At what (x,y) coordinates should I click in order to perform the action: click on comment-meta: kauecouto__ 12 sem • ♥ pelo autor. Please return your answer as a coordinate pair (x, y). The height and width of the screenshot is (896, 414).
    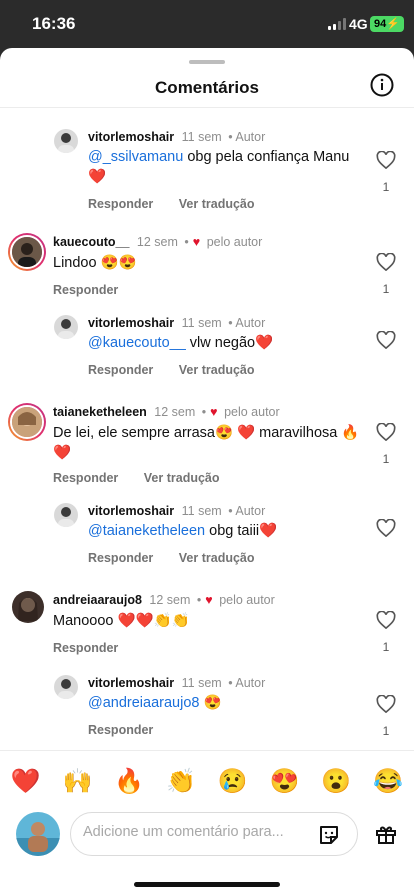
    Looking at the image, I should click on (158, 242).